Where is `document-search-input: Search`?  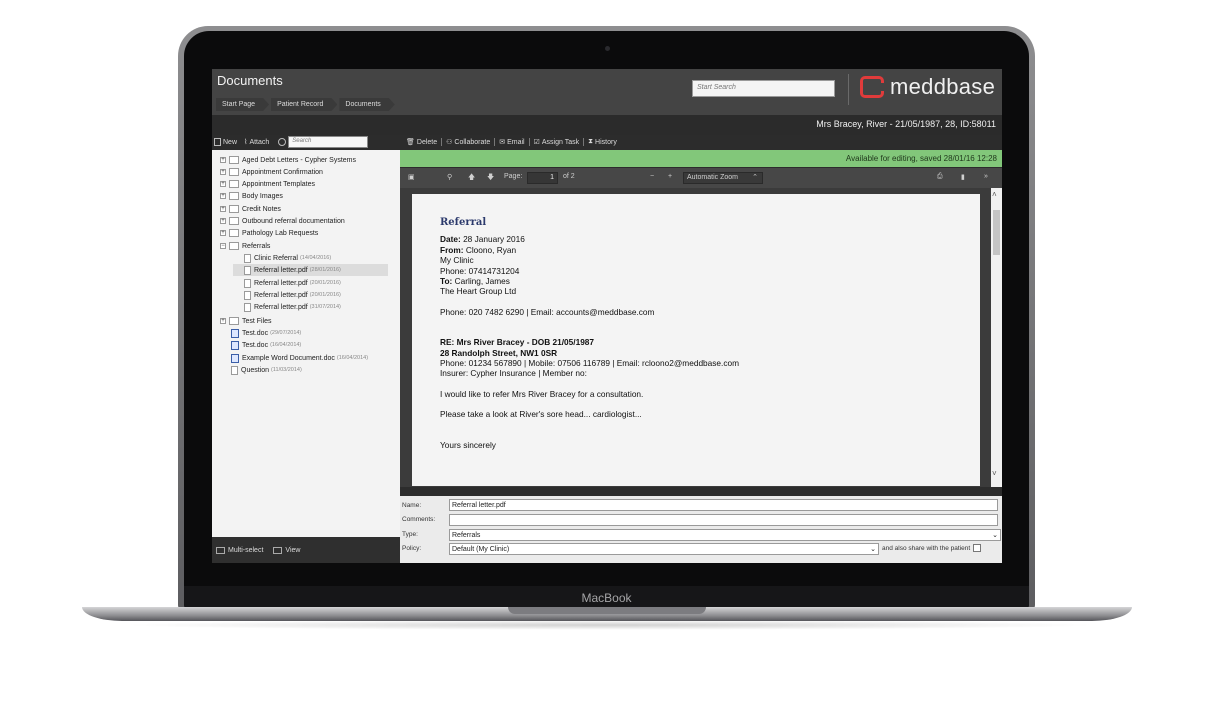
document-search-input: Search is located at coordinates (328, 142).